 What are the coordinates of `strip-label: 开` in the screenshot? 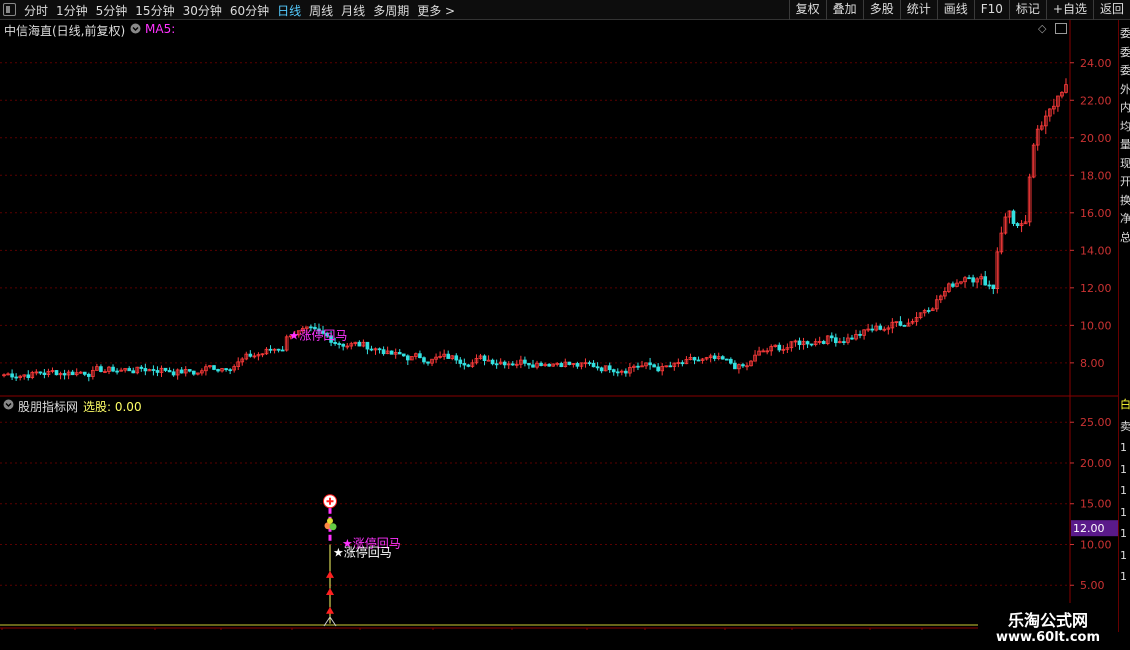 It's located at (1125, 181).